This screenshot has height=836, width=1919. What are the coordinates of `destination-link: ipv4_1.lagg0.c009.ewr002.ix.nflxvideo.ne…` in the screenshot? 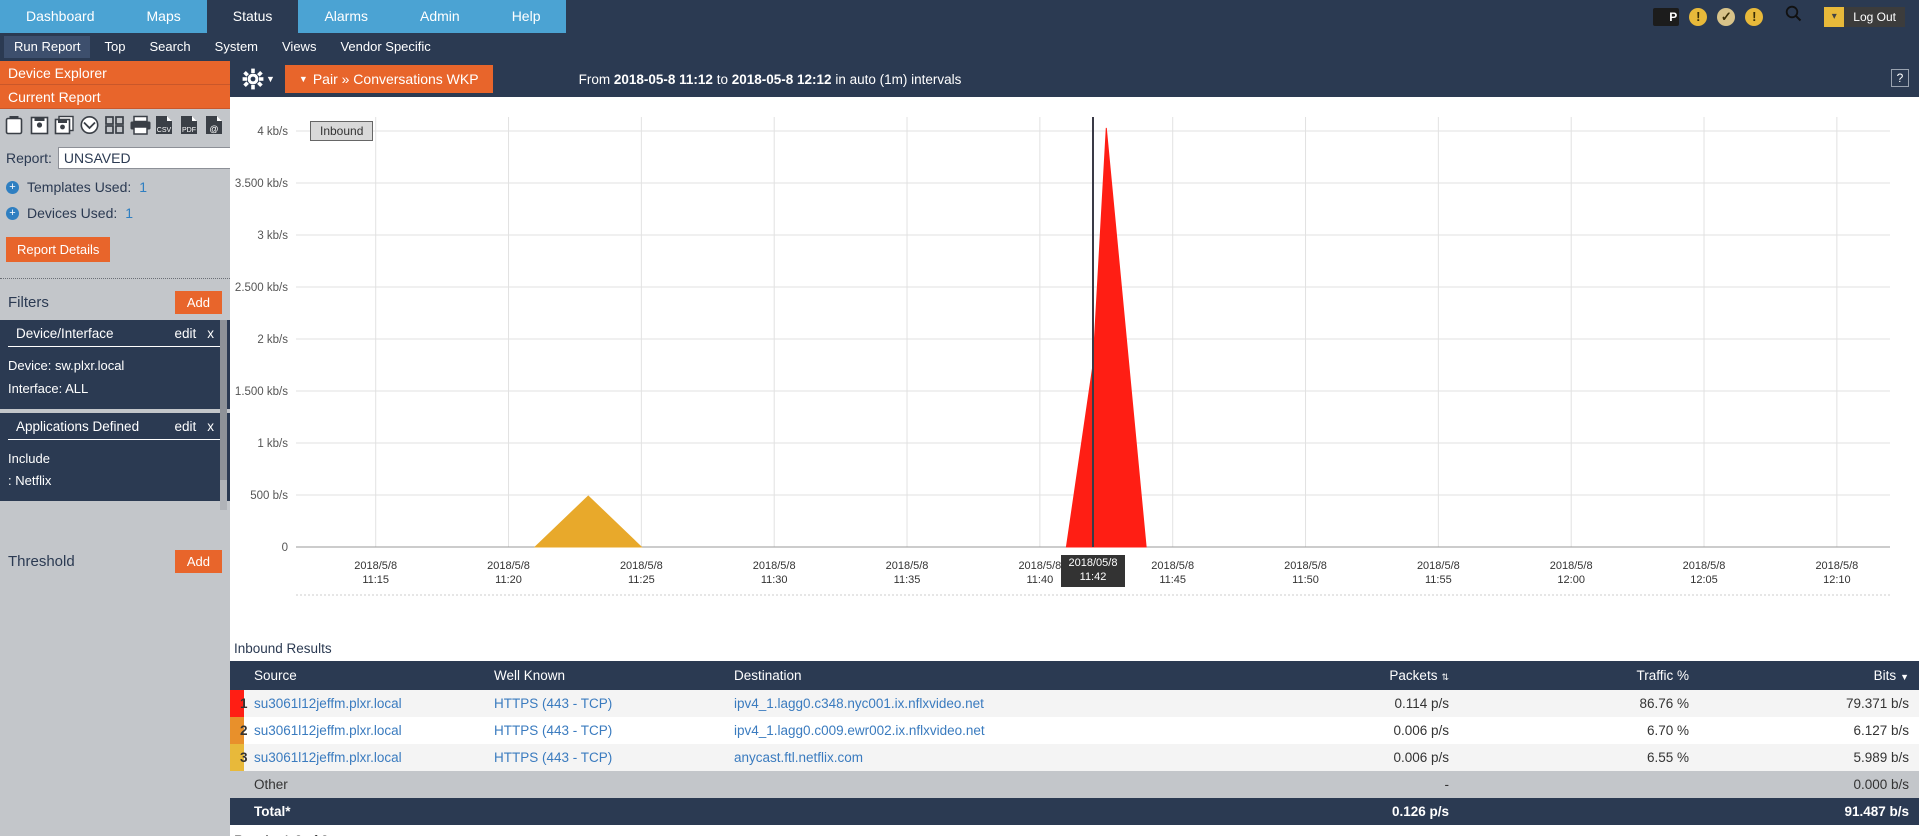 It's located at (859, 730).